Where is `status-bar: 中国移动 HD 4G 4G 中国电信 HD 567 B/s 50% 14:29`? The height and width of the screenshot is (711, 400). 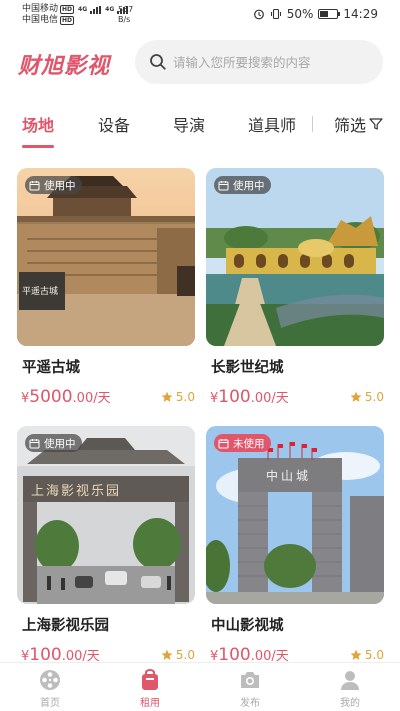
status-bar: 中国移动 HD 4G 4G 中国电信 HD 567 B/s 50% 14:29 is located at coordinates (200, 15).